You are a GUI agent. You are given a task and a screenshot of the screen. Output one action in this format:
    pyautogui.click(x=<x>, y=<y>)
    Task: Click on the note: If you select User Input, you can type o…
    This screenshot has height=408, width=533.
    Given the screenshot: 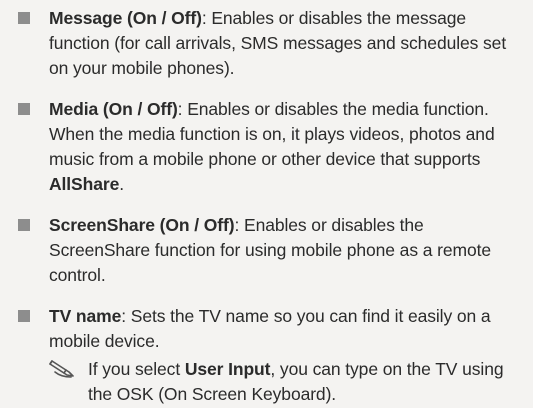 What is the action you would take?
    pyautogui.click(x=287, y=382)
    